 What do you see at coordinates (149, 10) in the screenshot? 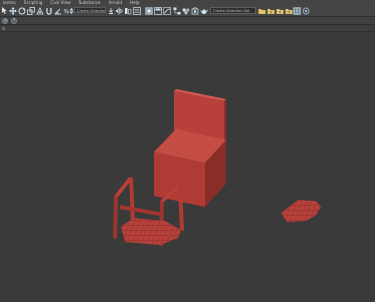
I see `toggle-layer-explorer-icon` at bounding box center [149, 10].